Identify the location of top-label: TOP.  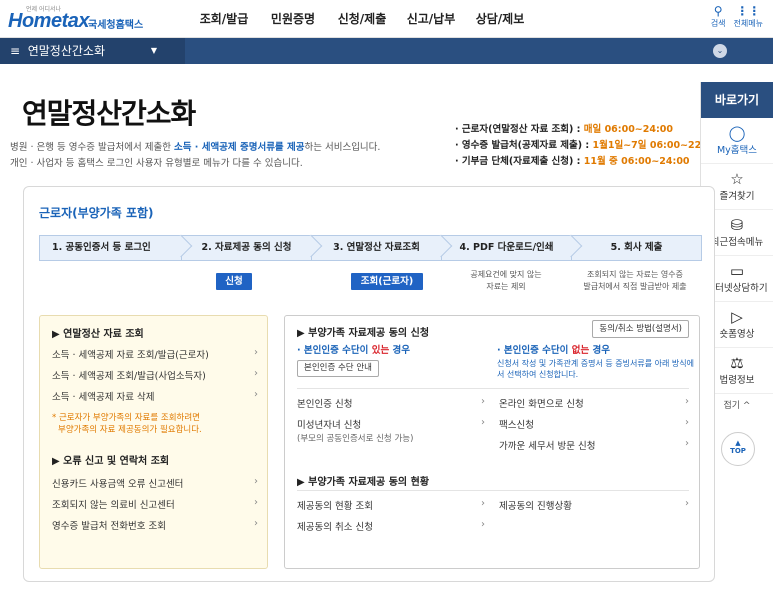
(738, 451).